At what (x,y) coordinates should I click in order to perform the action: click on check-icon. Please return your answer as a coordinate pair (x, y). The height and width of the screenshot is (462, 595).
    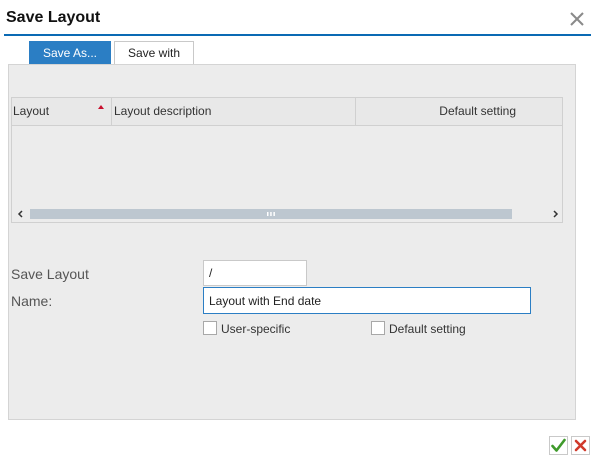
    Looking at the image, I should click on (558, 445).